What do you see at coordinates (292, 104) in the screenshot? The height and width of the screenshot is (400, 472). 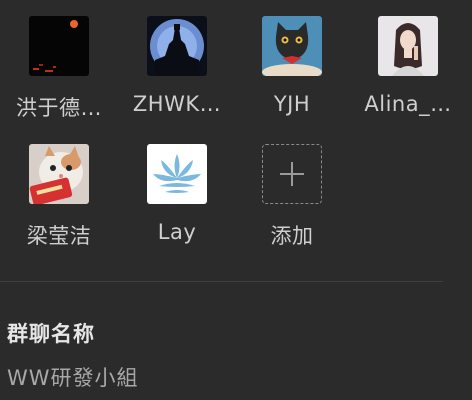 I see `member-name: YJH` at bounding box center [292, 104].